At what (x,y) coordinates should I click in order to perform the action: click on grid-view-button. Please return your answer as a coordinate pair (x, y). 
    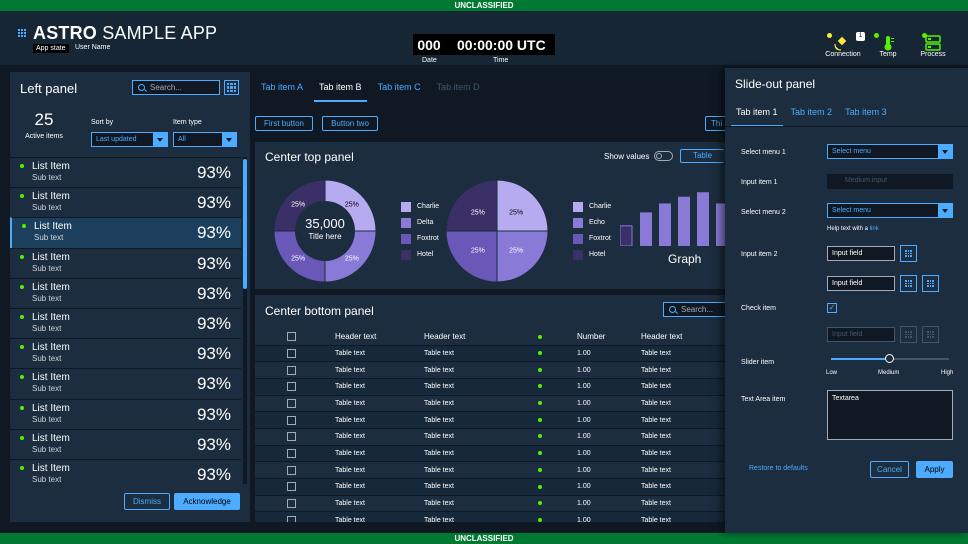
    Looking at the image, I should click on (231, 87).